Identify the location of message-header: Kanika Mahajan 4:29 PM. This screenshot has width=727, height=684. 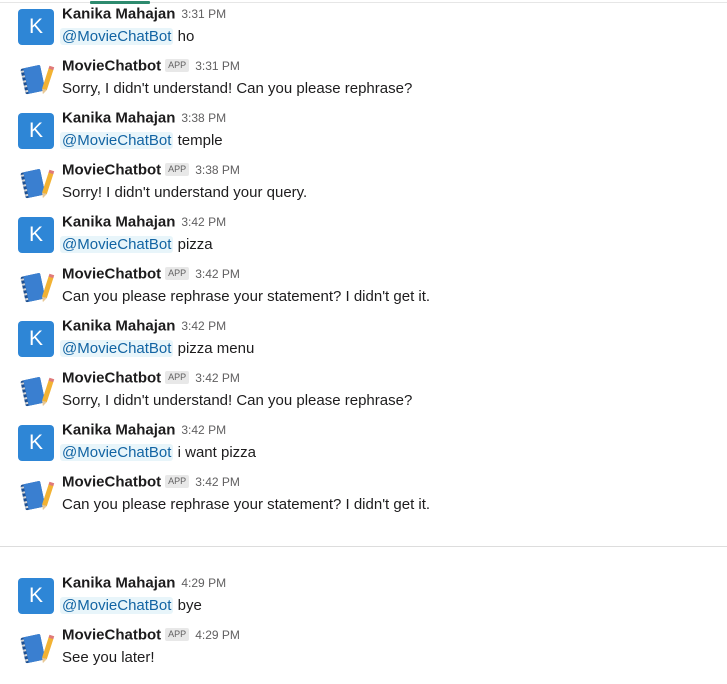
(144, 584).